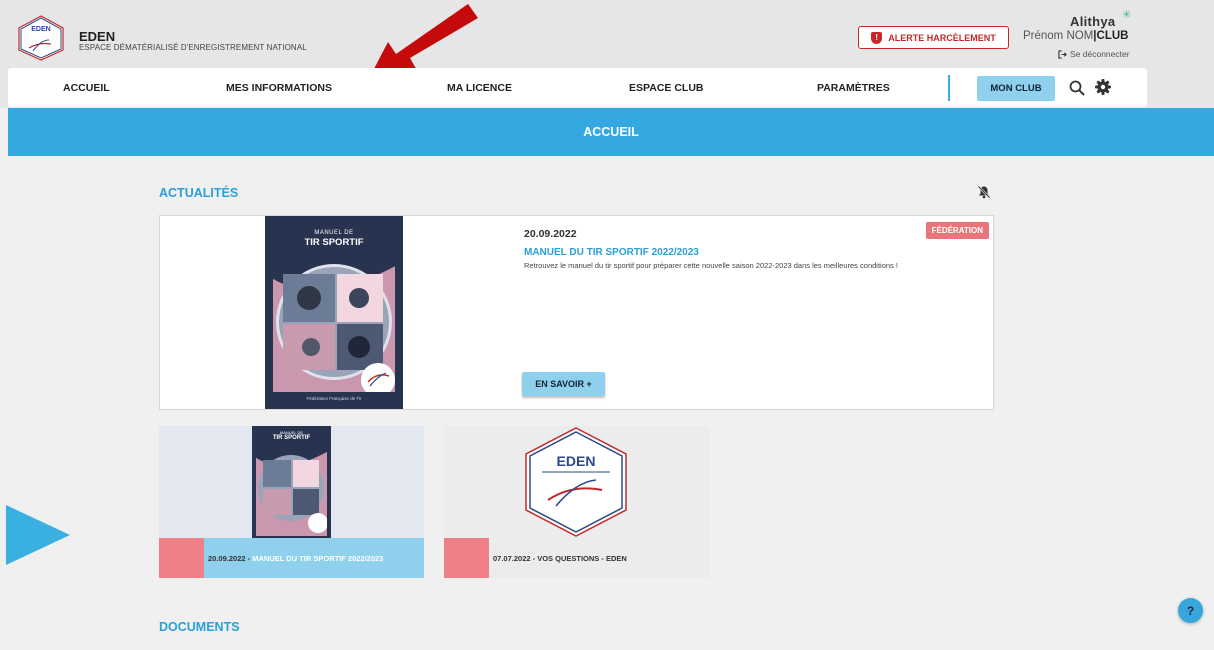 The image size is (1214, 650). I want to click on news-date: 20.09.2022, so click(550, 234).